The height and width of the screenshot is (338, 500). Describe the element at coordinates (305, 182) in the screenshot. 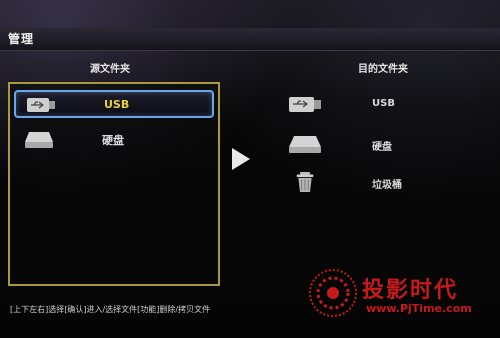

I see `trash-icon` at that location.